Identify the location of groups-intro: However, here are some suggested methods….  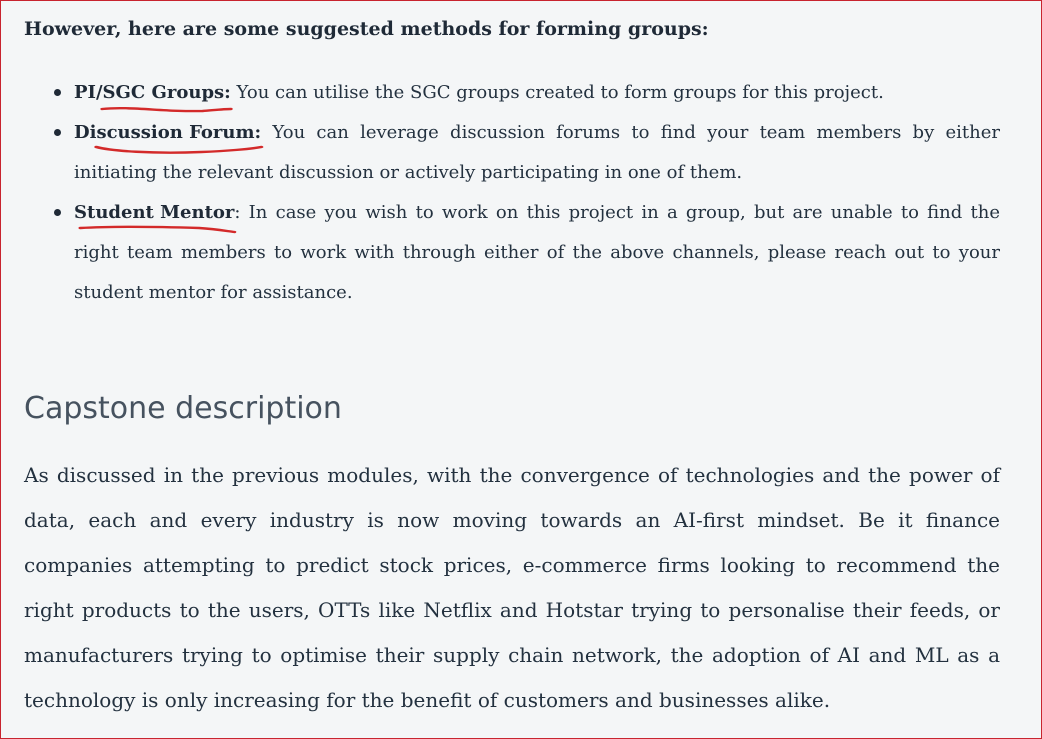
(366, 29).